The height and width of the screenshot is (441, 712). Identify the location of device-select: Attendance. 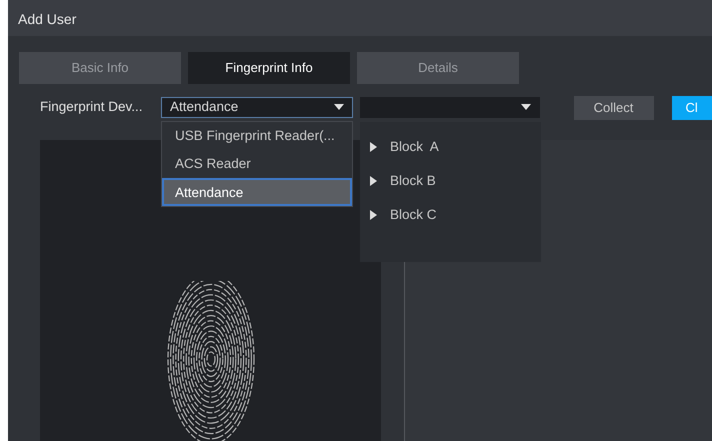
(257, 107).